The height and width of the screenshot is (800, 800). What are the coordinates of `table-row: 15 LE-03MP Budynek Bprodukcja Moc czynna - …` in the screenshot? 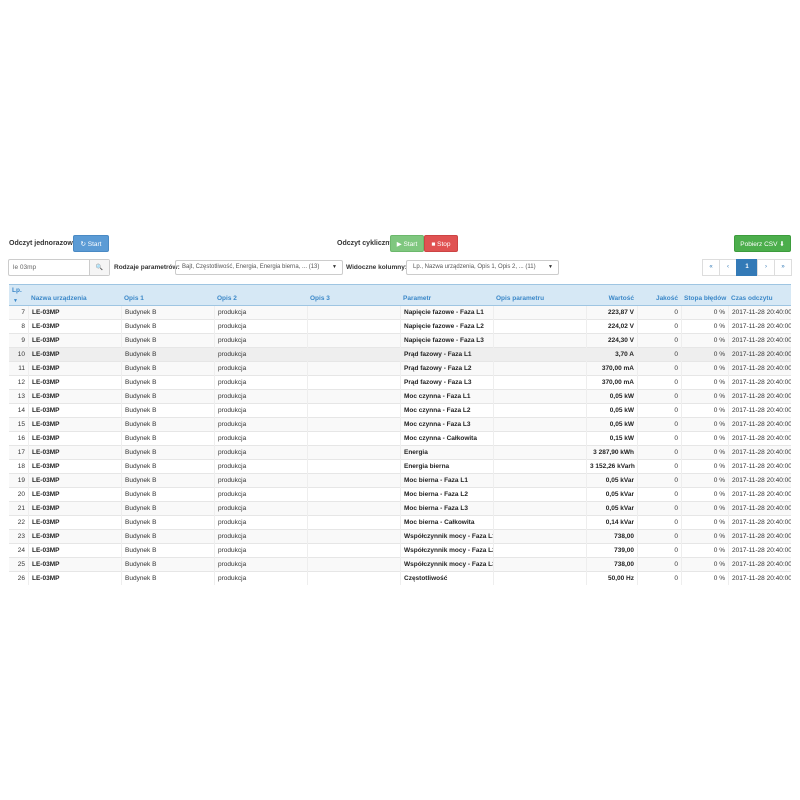 It's located at (400, 425).